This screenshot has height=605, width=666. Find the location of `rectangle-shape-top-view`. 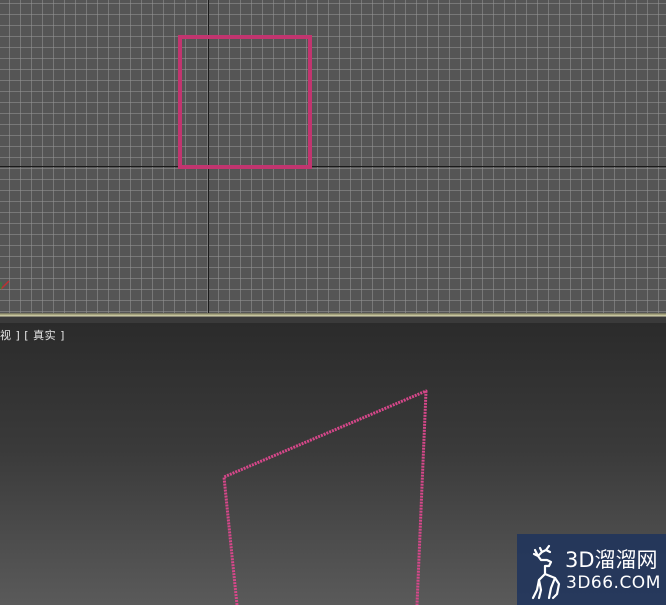

rectangle-shape-top-view is located at coordinates (245, 102).